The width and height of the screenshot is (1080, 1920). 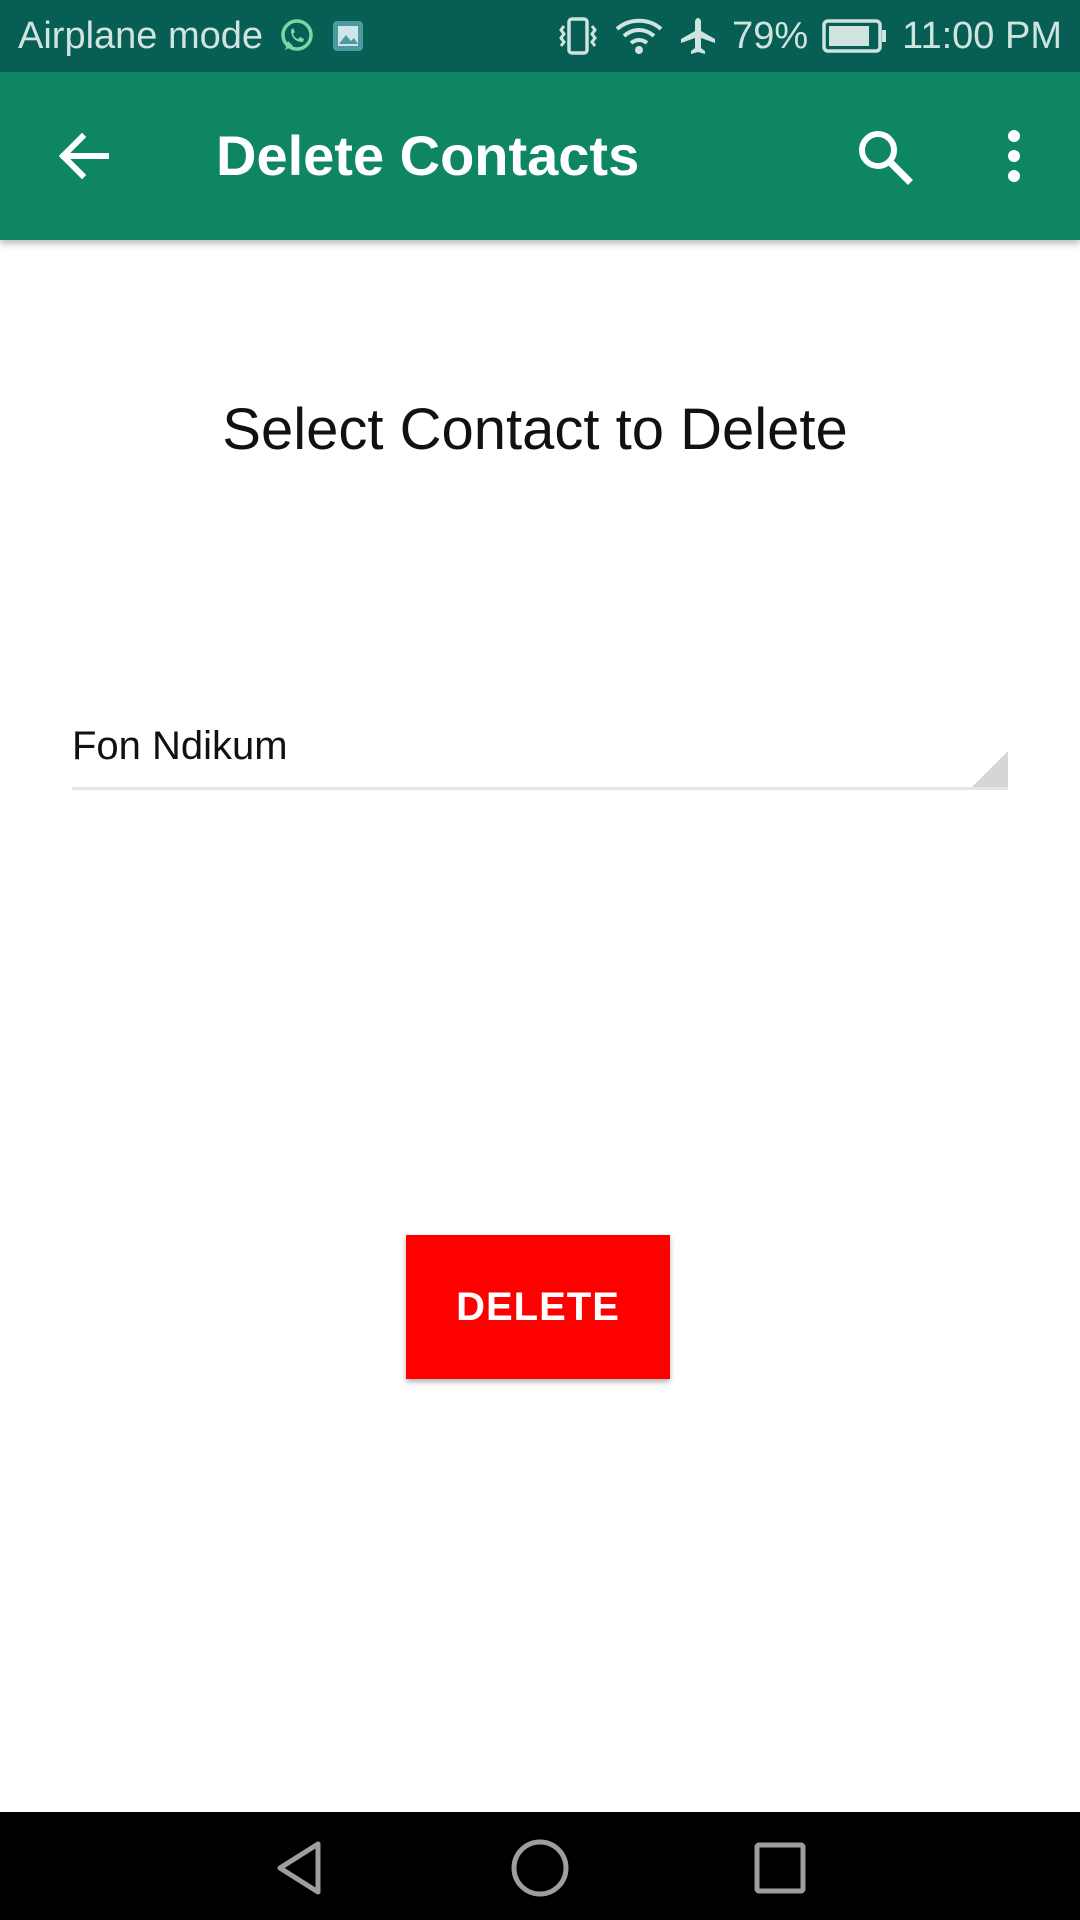 What do you see at coordinates (982, 35) in the screenshot?
I see `clock: 11:00 PM` at bounding box center [982, 35].